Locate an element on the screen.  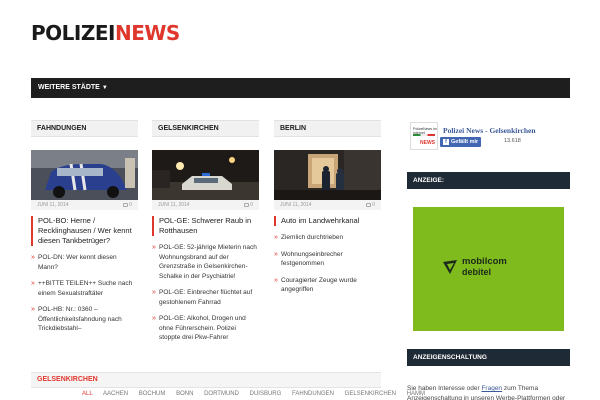
like-count: 13.618 is located at coordinates (512, 141).